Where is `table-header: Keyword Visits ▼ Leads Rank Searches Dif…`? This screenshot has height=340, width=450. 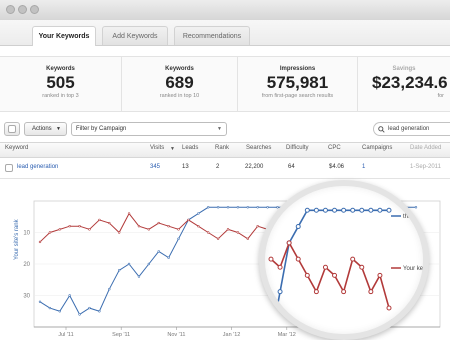
table-header: Keyword Visits ▼ Leads Rank Searches Dif… is located at coordinates (225, 150).